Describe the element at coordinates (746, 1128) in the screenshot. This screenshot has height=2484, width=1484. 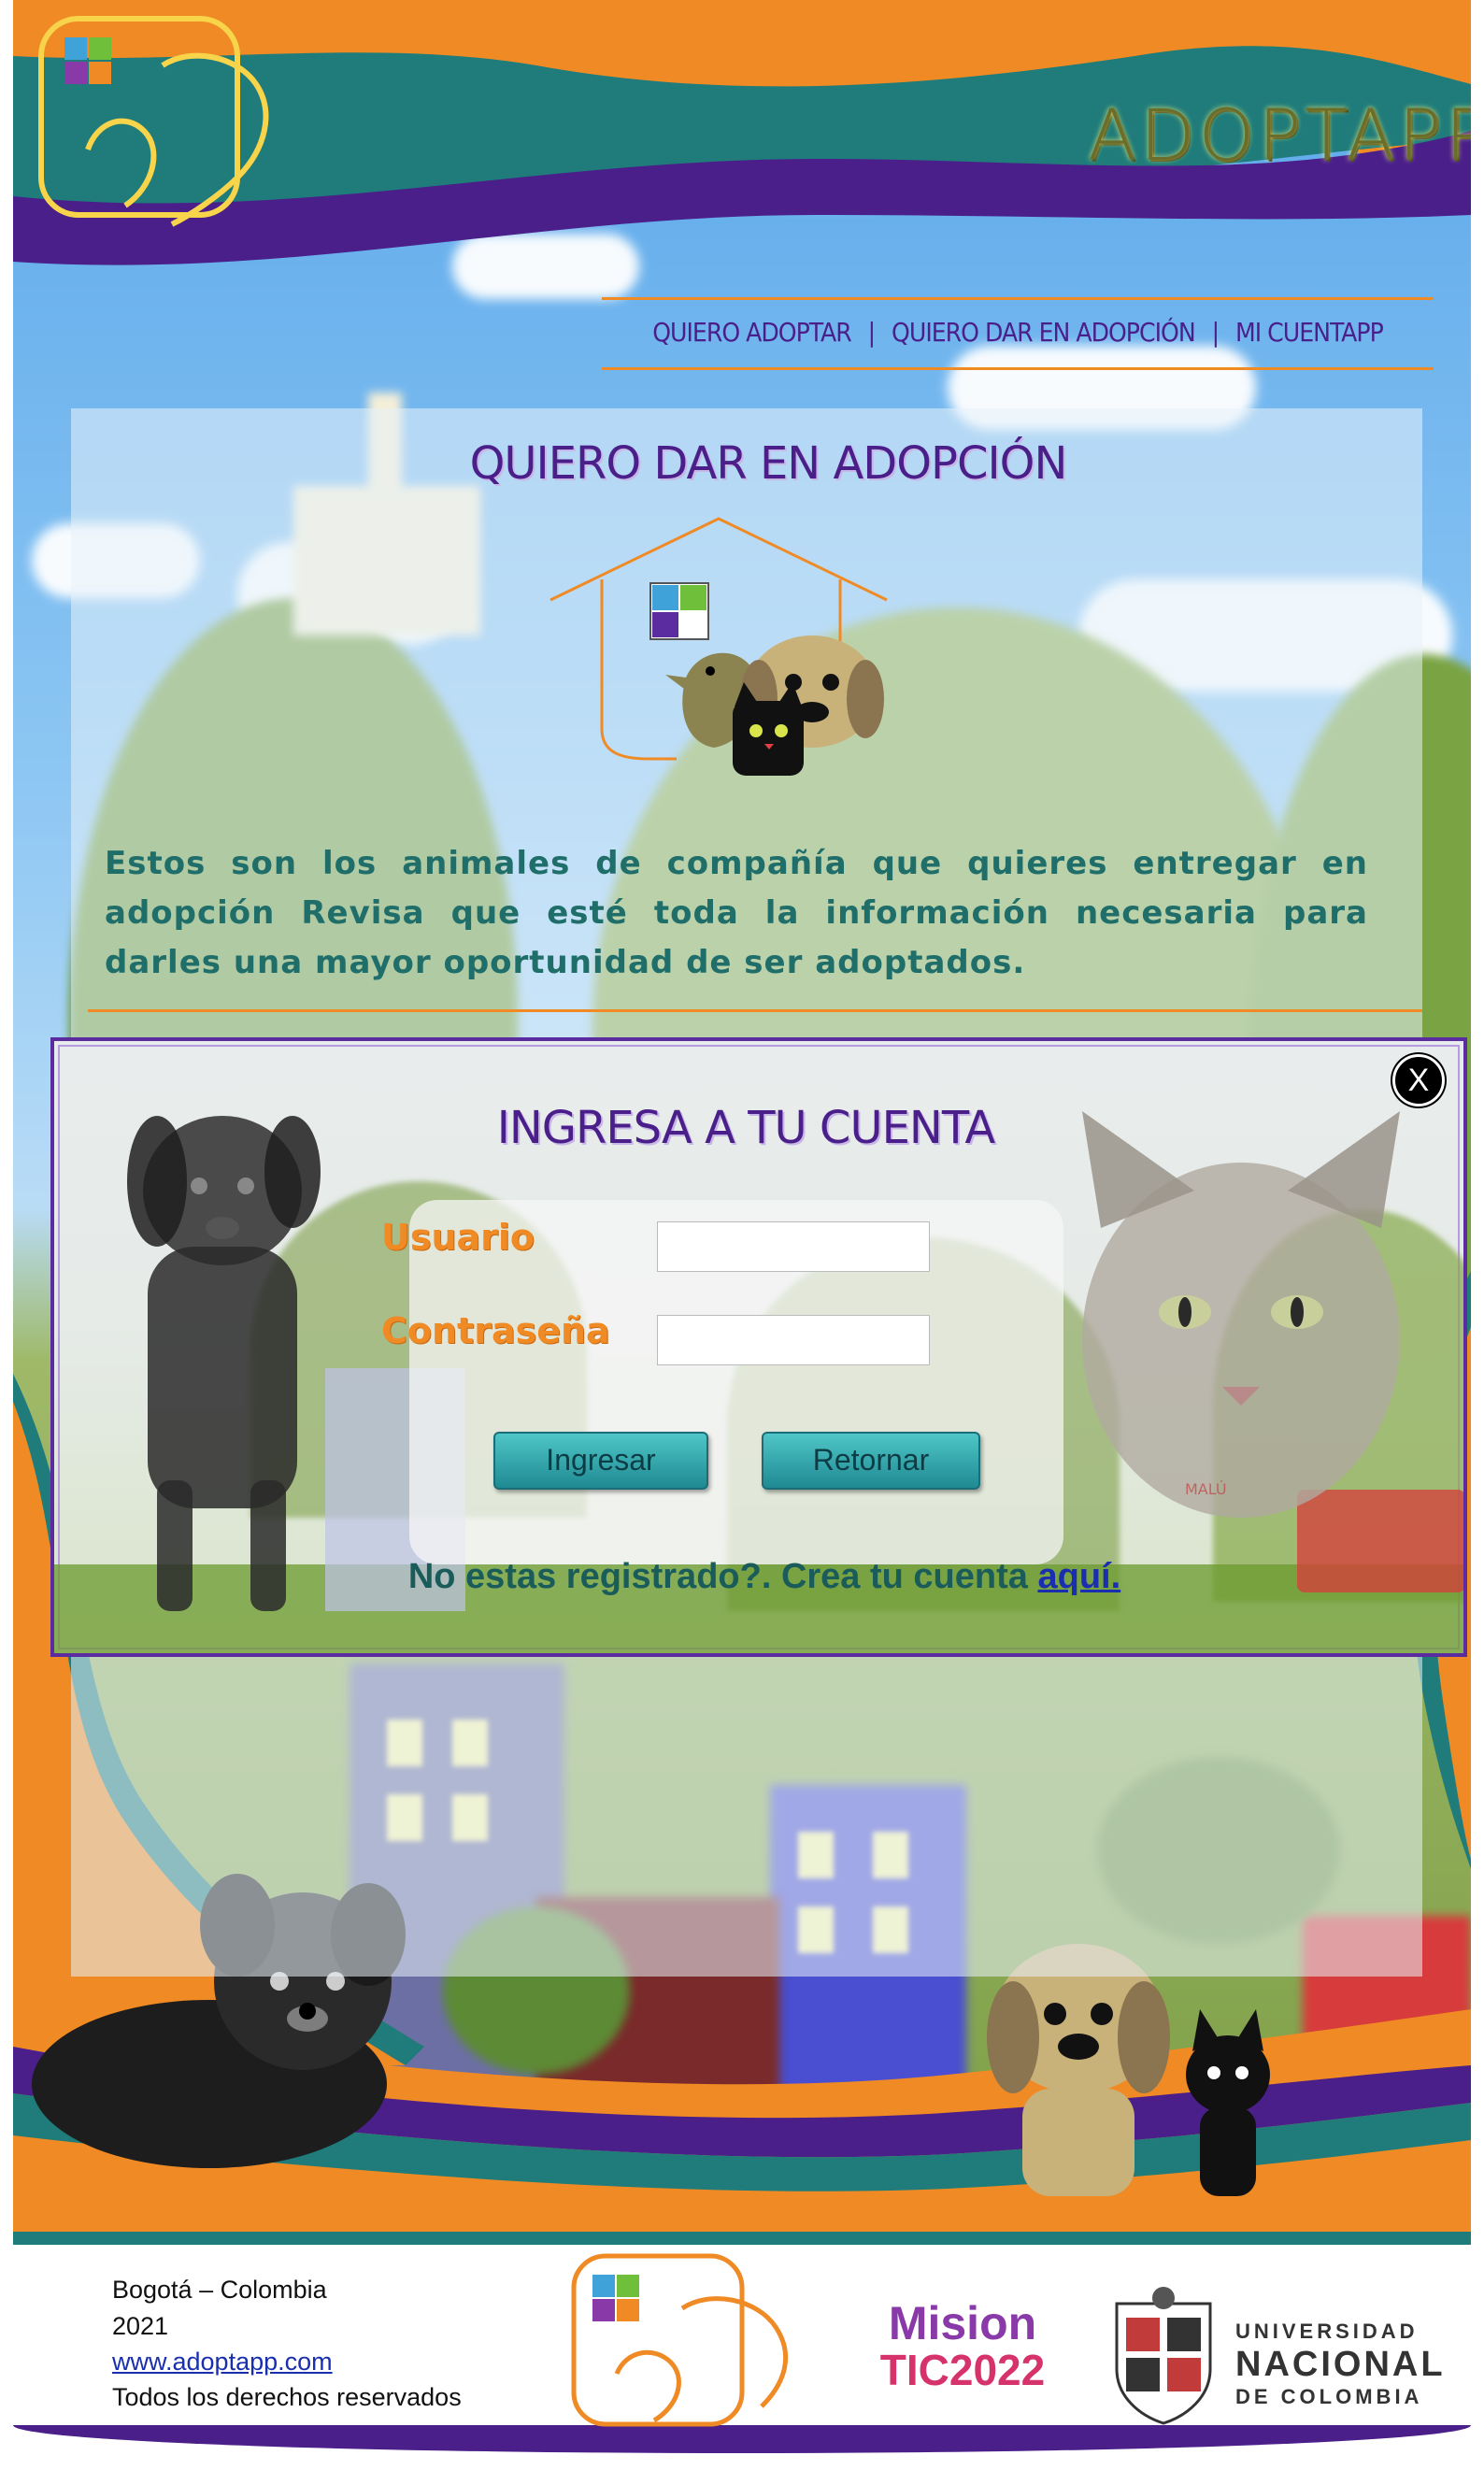
I see `login-title: INGRESA A TU CUENTA` at that location.